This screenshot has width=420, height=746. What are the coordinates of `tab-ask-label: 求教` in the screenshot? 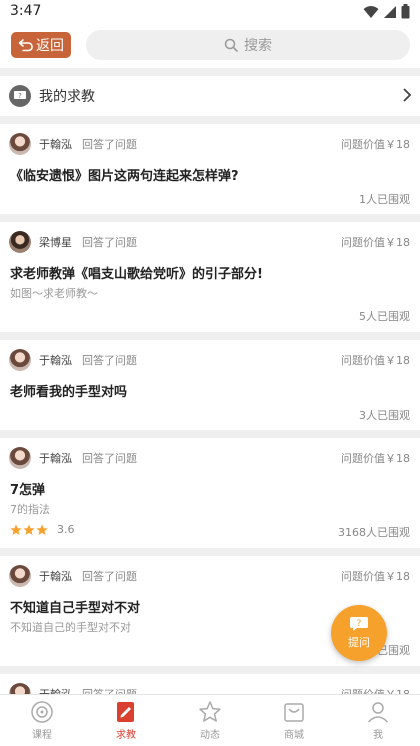 It's located at (126, 735).